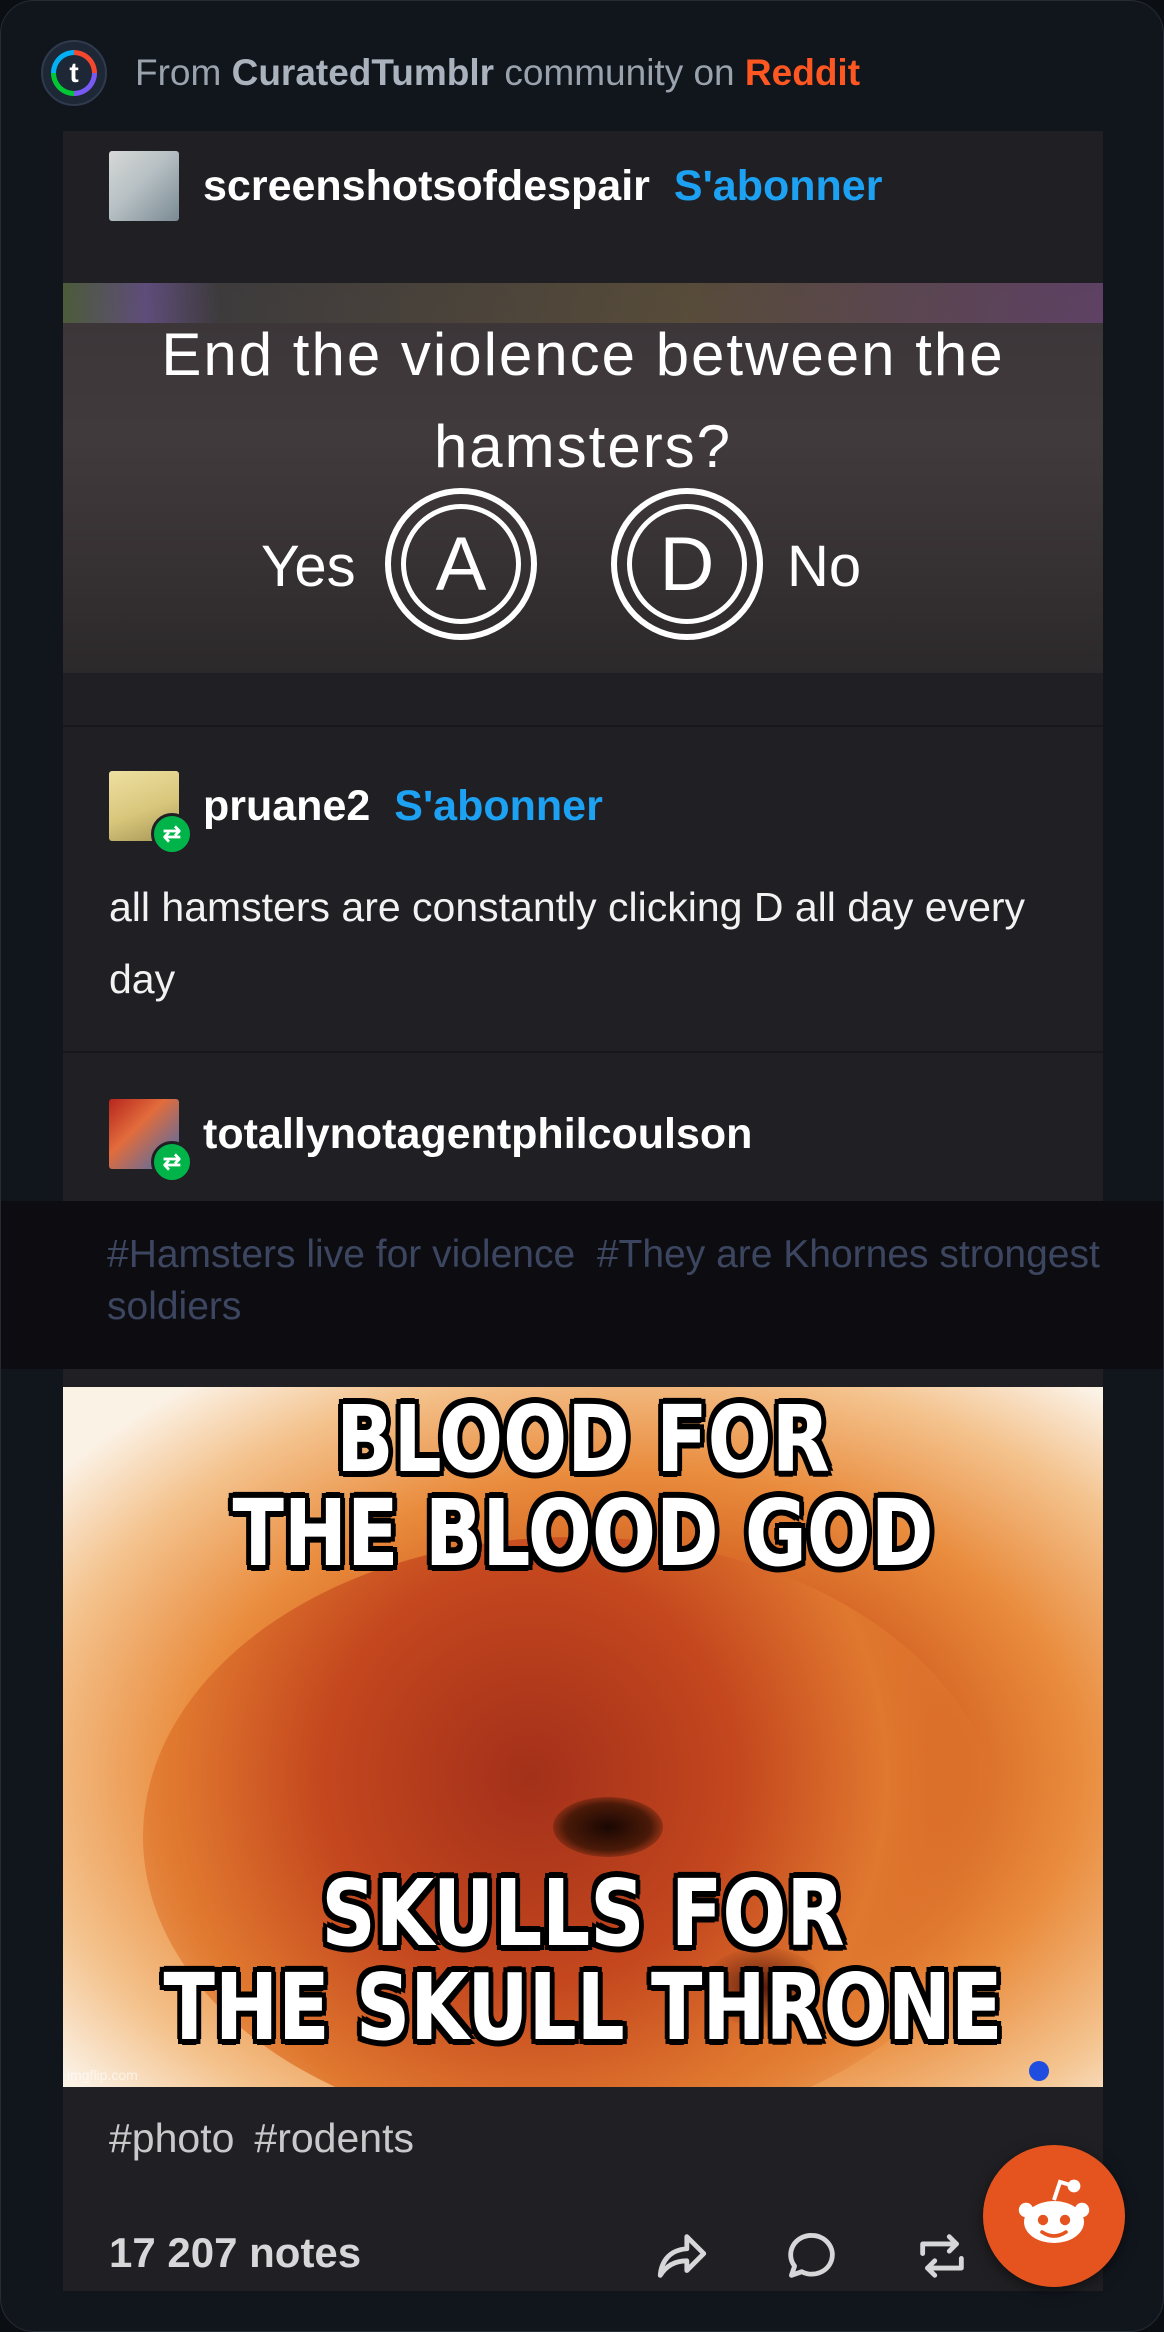 This screenshot has height=2332, width=1164. Describe the element at coordinates (608, 1827) in the screenshot. I see `hamster-eye` at that location.